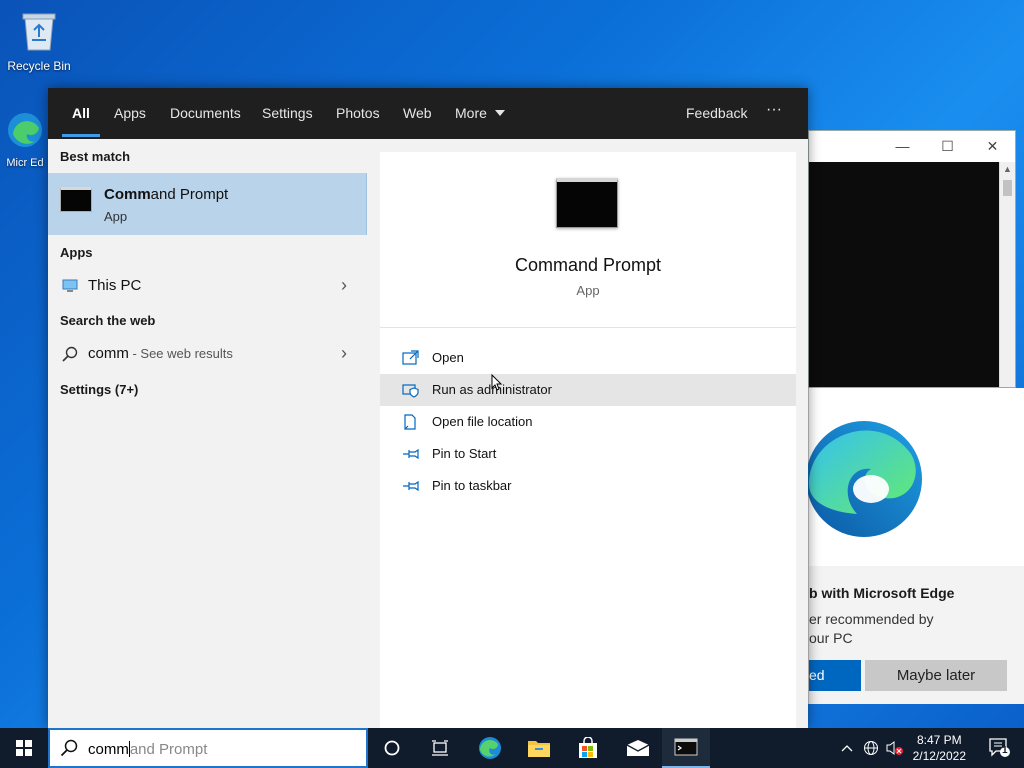 The image size is (1024, 768). Describe the element at coordinates (587, 203) in the screenshot. I see `command-prompt-large-icon` at that location.